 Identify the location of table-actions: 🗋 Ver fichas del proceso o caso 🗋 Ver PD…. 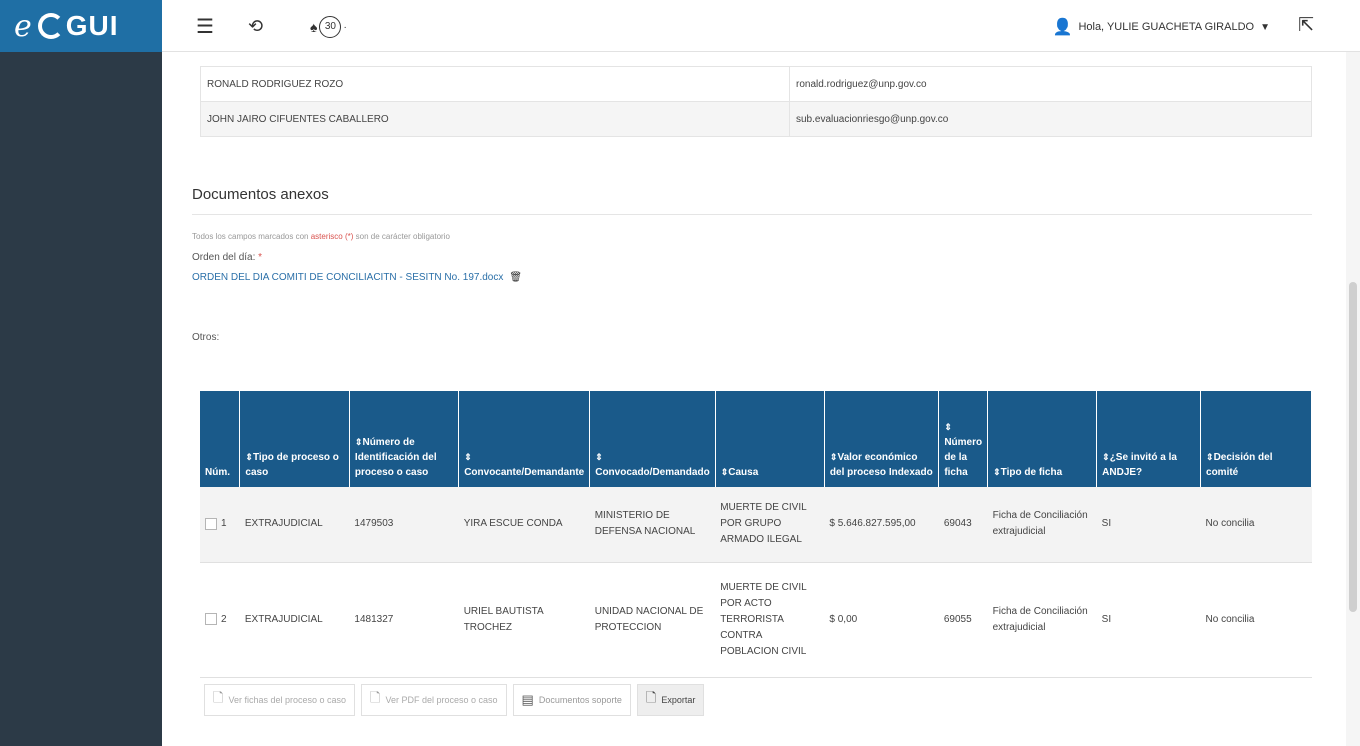
(454, 700).